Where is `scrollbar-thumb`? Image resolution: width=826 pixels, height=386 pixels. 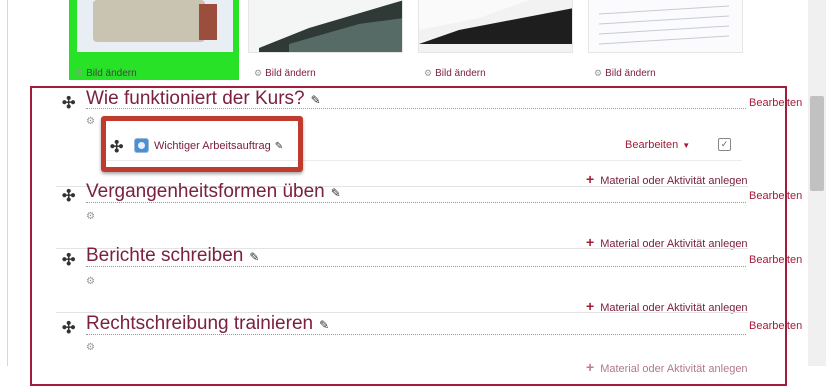
scrollbar-thumb is located at coordinates (817, 143).